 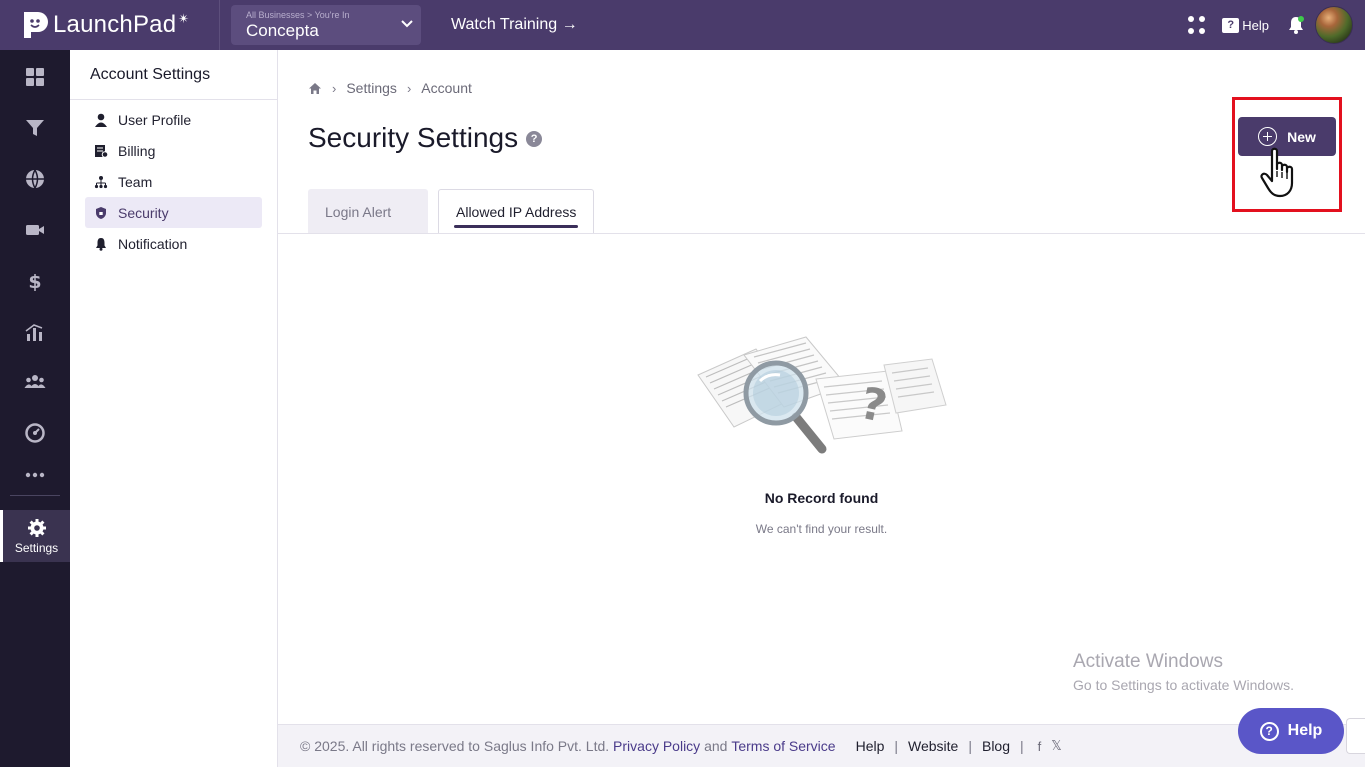 I want to click on app-logo: LaunchPad ✴, so click(x=121, y=25).